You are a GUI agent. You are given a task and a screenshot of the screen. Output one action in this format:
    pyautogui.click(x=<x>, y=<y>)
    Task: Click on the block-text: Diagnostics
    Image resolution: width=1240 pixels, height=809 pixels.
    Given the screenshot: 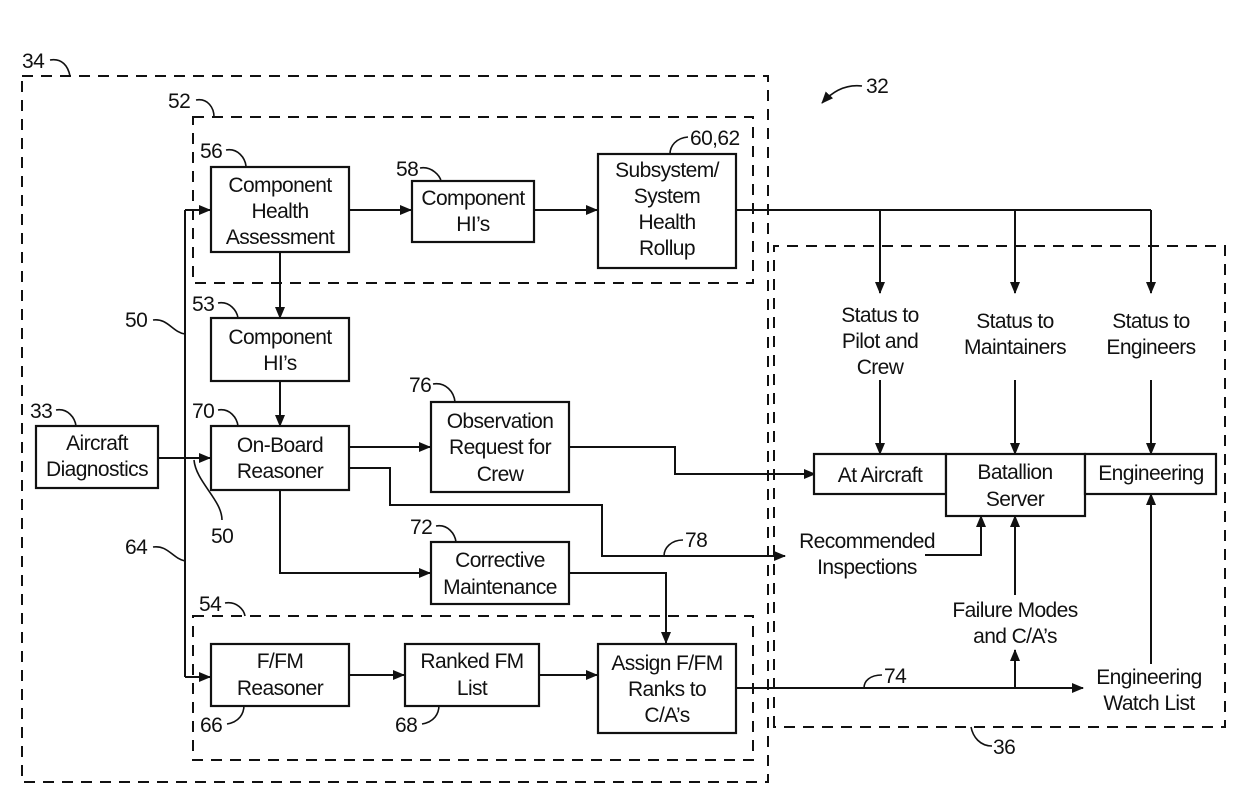 What is the action you would take?
    pyautogui.click(x=97, y=469)
    